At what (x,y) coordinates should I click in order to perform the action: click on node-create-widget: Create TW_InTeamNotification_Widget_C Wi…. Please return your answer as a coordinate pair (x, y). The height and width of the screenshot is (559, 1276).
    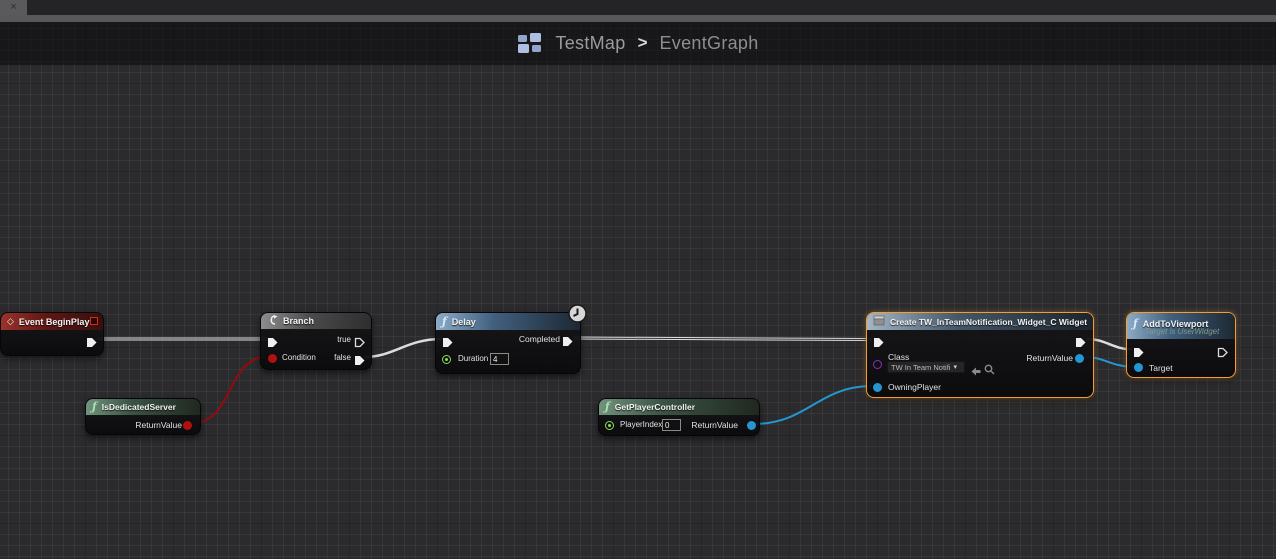
    Looking at the image, I should click on (980, 355).